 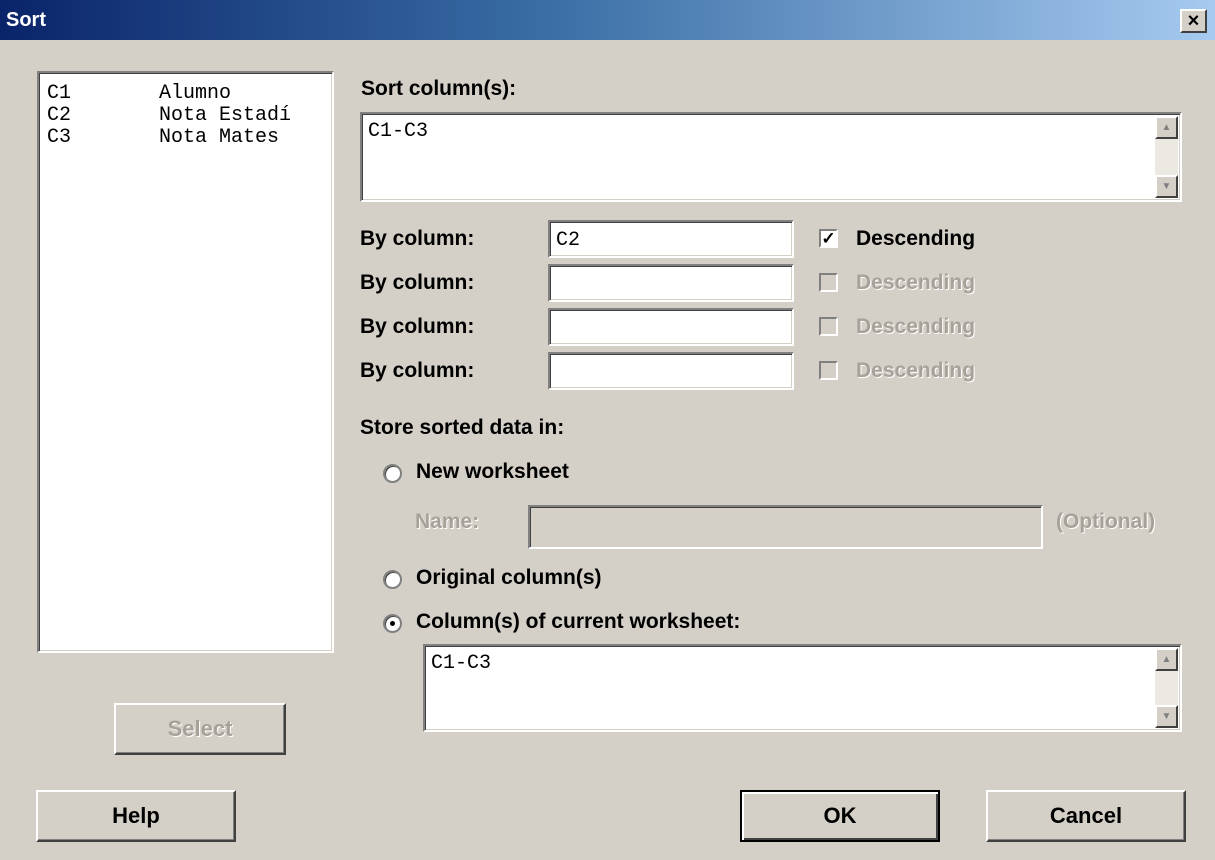 I want to click on column-id: C1, so click(x=59, y=93).